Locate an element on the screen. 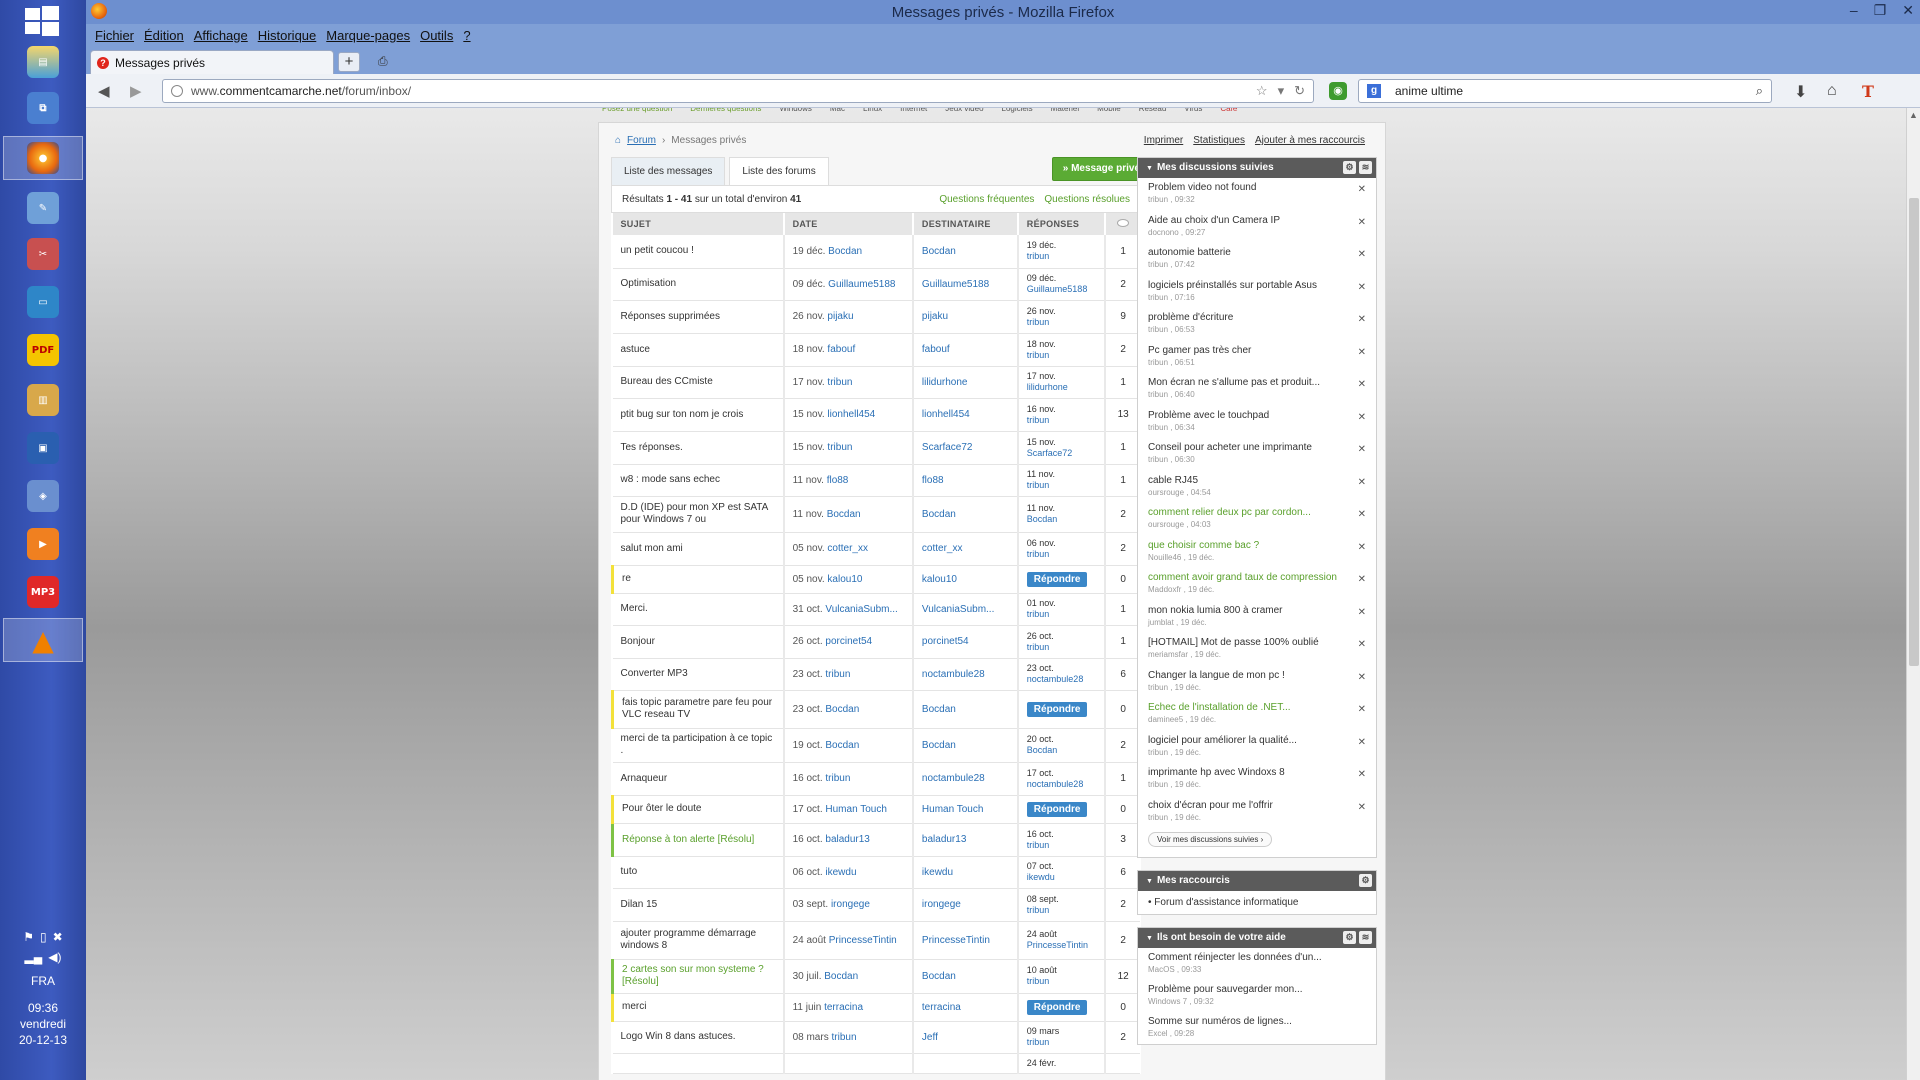 The width and height of the screenshot is (1920, 1080). message-author: porcinet54 is located at coordinates (848, 641).